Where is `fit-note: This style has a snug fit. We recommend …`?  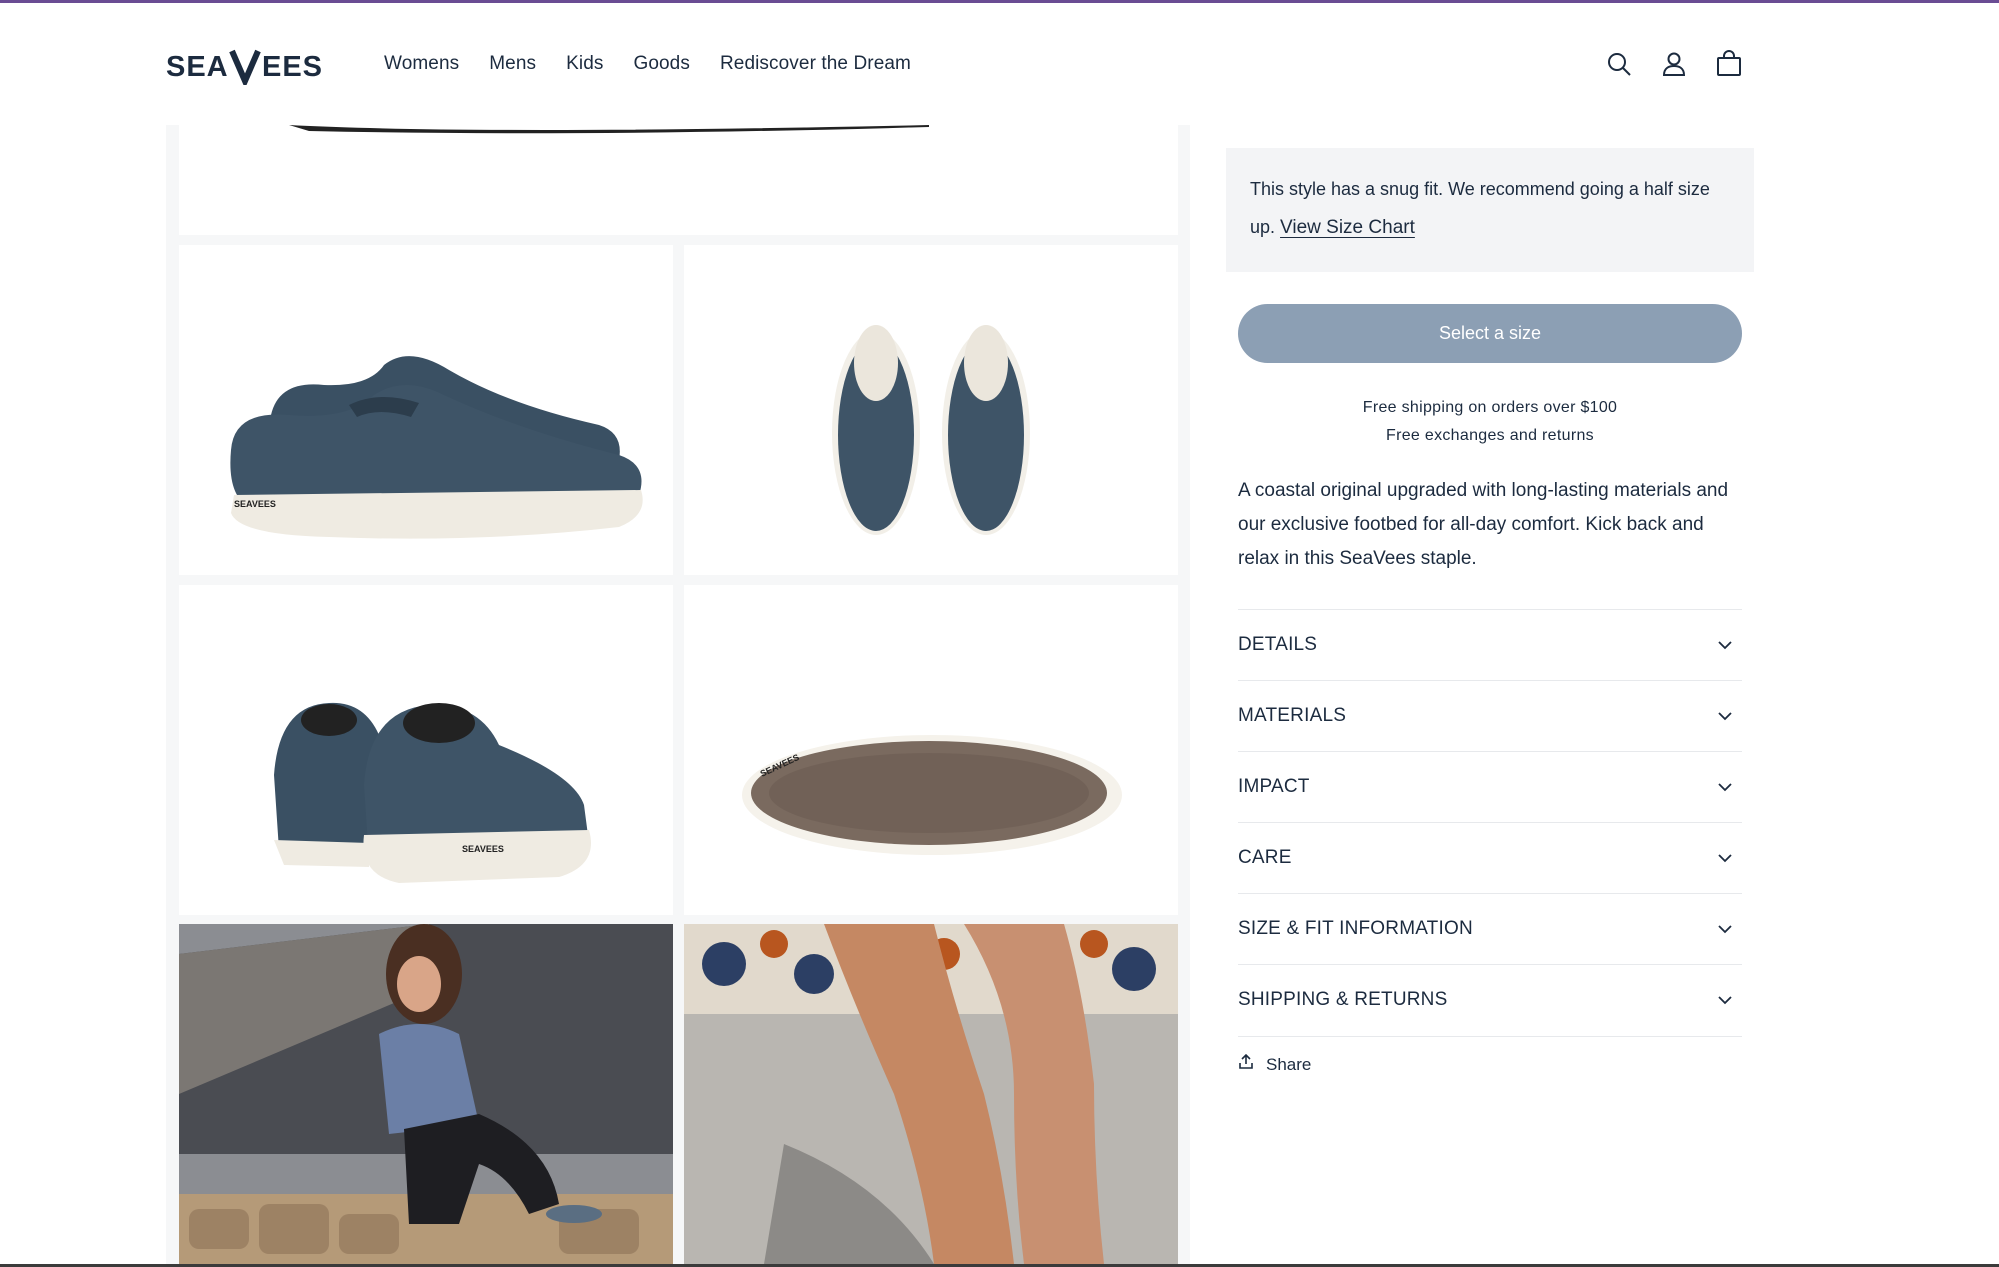 fit-note: This style has a snug fit. We recommend … is located at coordinates (1490, 210).